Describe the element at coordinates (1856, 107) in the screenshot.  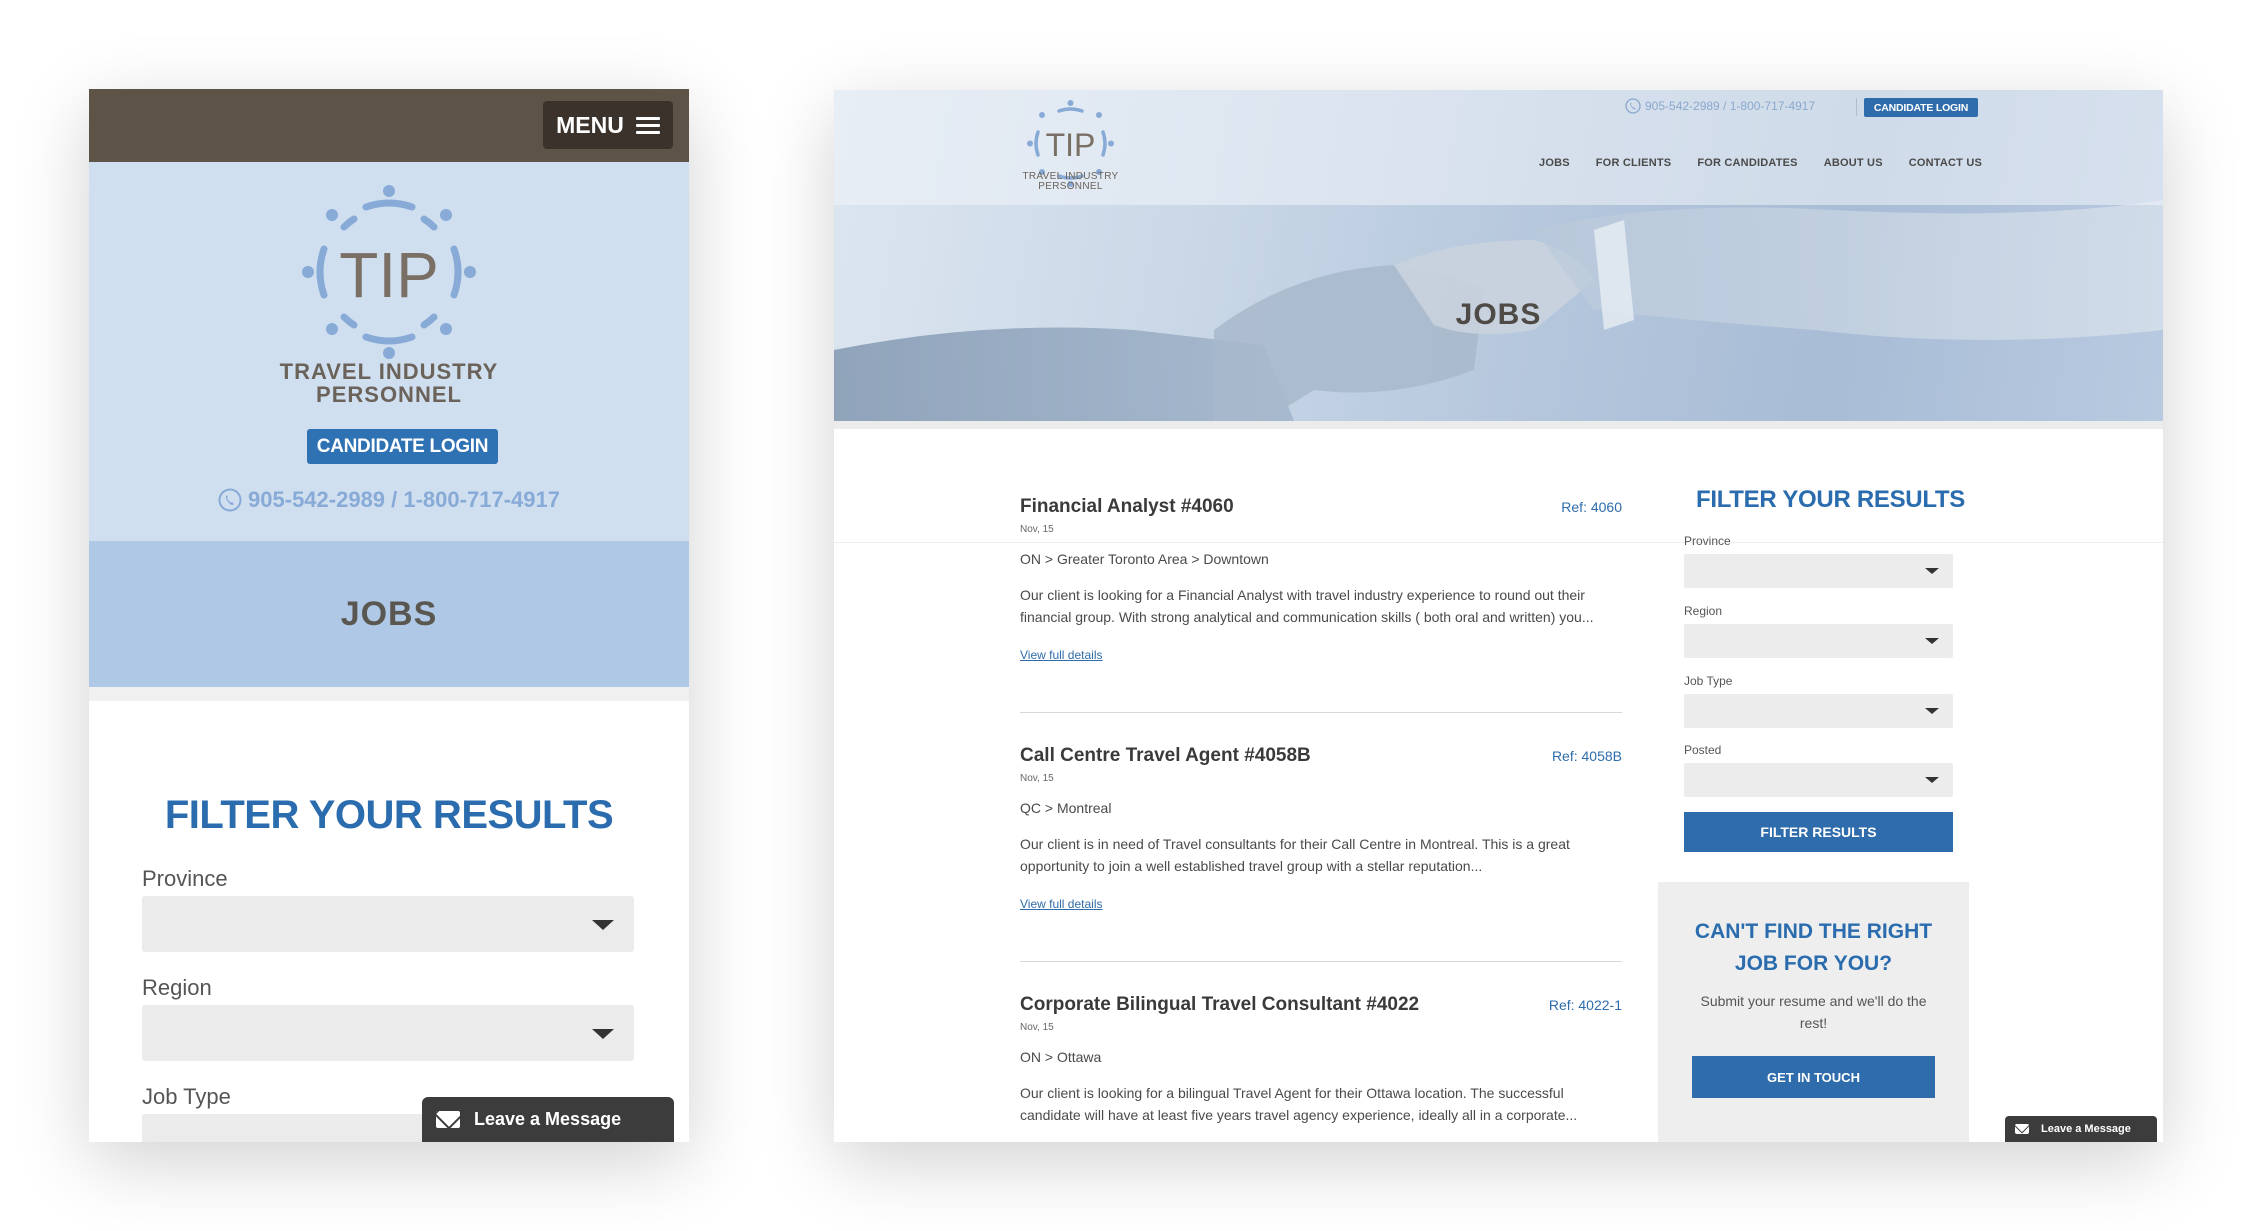
I see `header-separator` at that location.